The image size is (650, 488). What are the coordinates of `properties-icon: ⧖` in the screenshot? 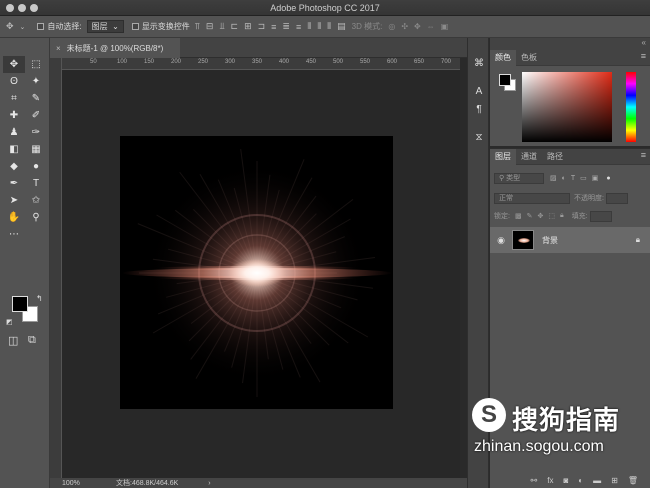 It's located at (479, 138).